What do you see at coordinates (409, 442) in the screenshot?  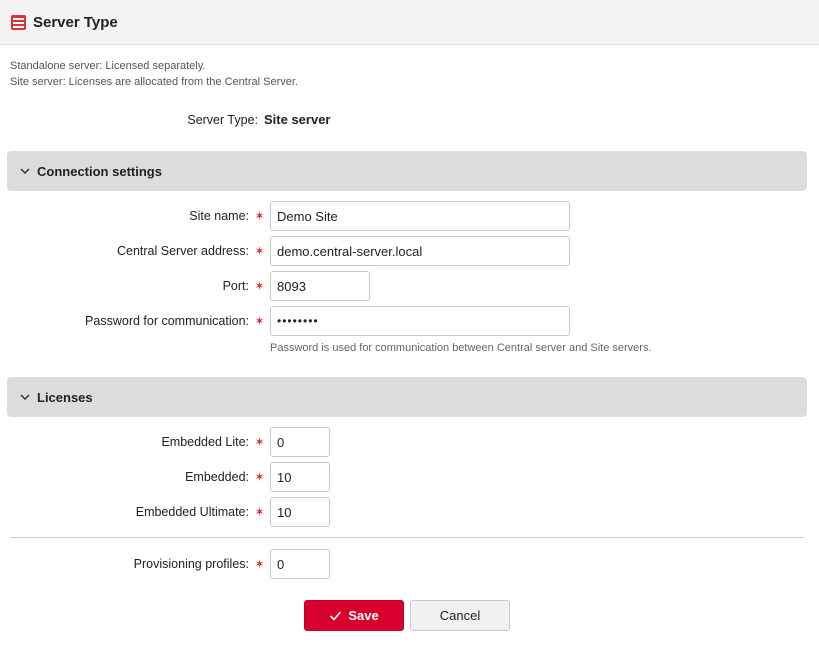 I see `embedded-lite-row: Embedded Lite: ✶ 0` at bounding box center [409, 442].